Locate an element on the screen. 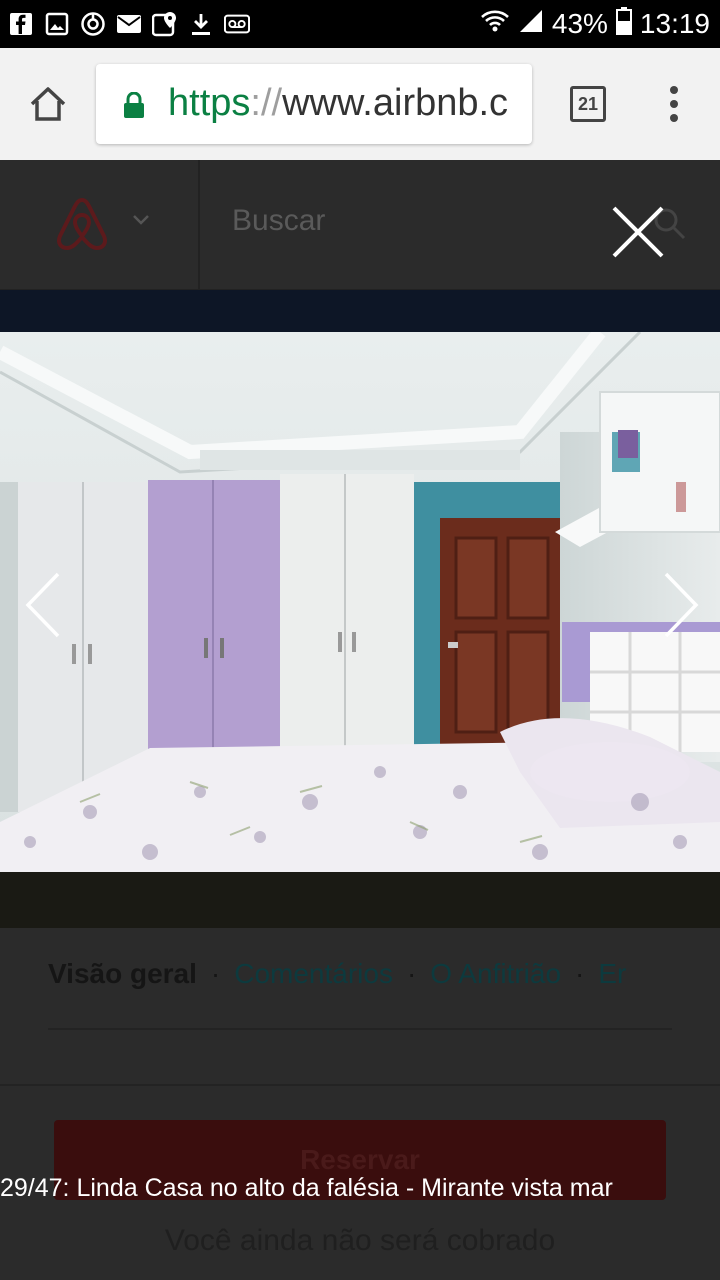 This screenshot has height=1280, width=720. download-icon is located at coordinates (201, 24).